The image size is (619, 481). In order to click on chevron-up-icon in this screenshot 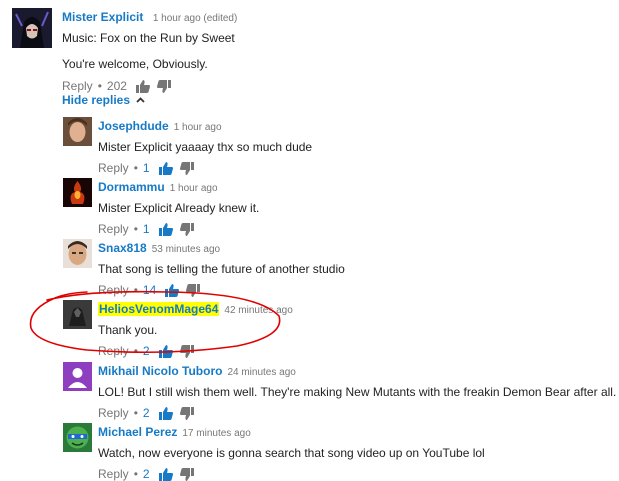, I will do `click(140, 100)`.